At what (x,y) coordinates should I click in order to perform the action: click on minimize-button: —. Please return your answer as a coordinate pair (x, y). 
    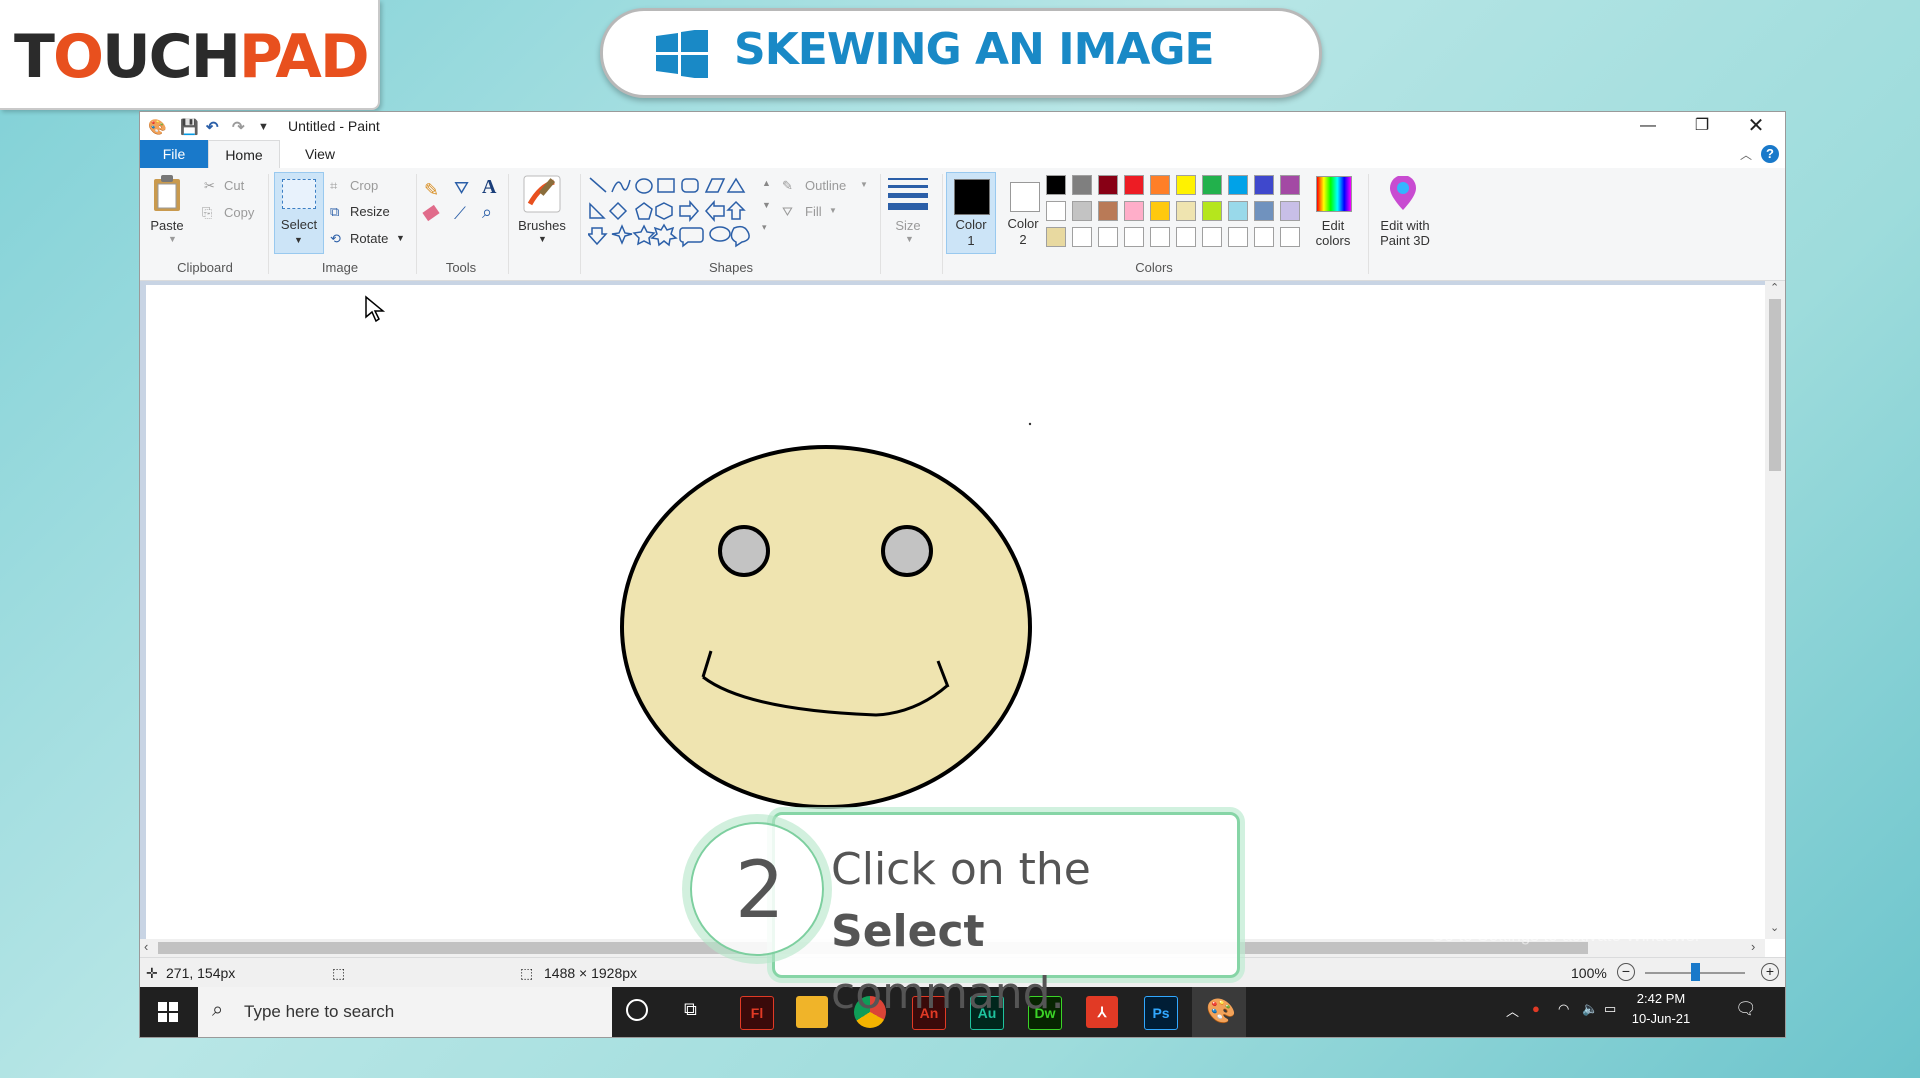
    Looking at the image, I should click on (1648, 126).